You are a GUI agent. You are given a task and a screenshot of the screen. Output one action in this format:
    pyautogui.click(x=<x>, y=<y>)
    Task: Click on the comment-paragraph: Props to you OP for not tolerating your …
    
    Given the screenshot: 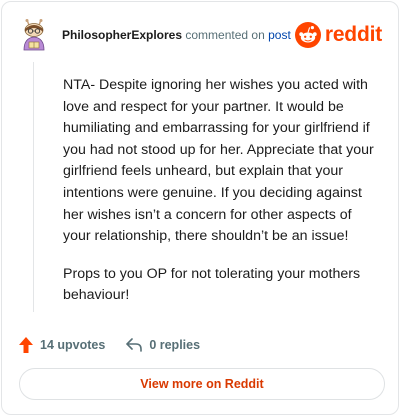 What is the action you would take?
    pyautogui.click(x=212, y=284)
    